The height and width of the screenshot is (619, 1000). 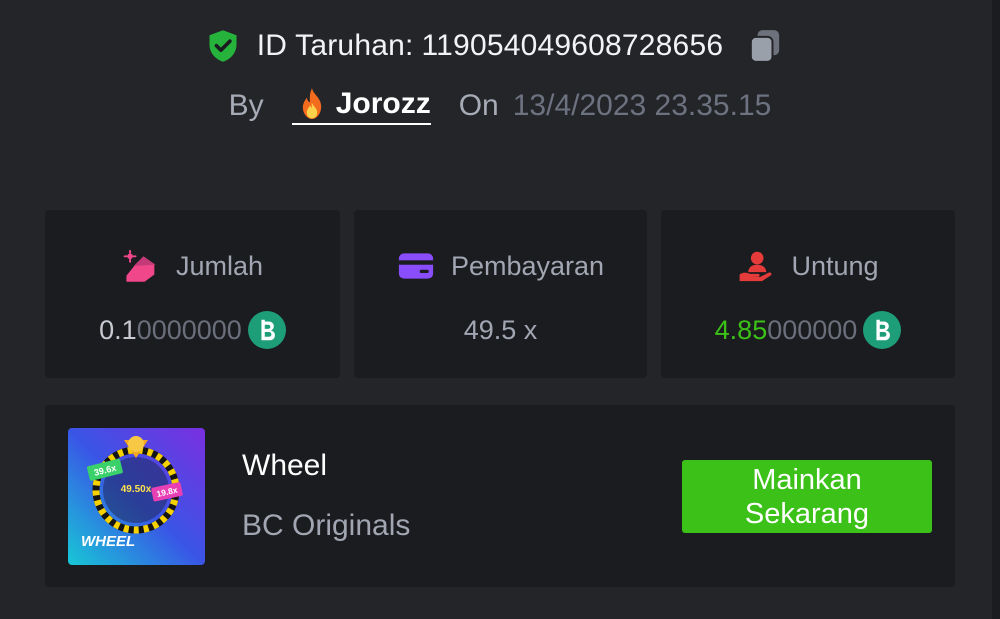 What do you see at coordinates (642, 105) in the screenshot?
I see `bet-datetime: 13/4/2023 23.35.15` at bounding box center [642, 105].